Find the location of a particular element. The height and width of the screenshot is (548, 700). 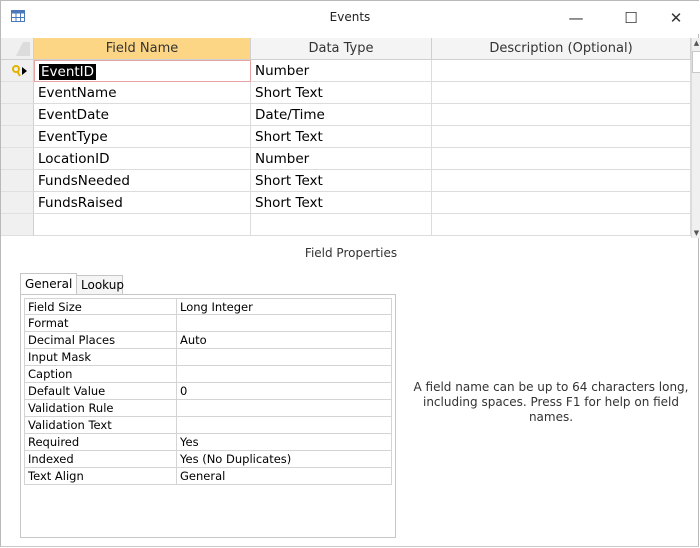

scroll-thumb is located at coordinates (696, 62).